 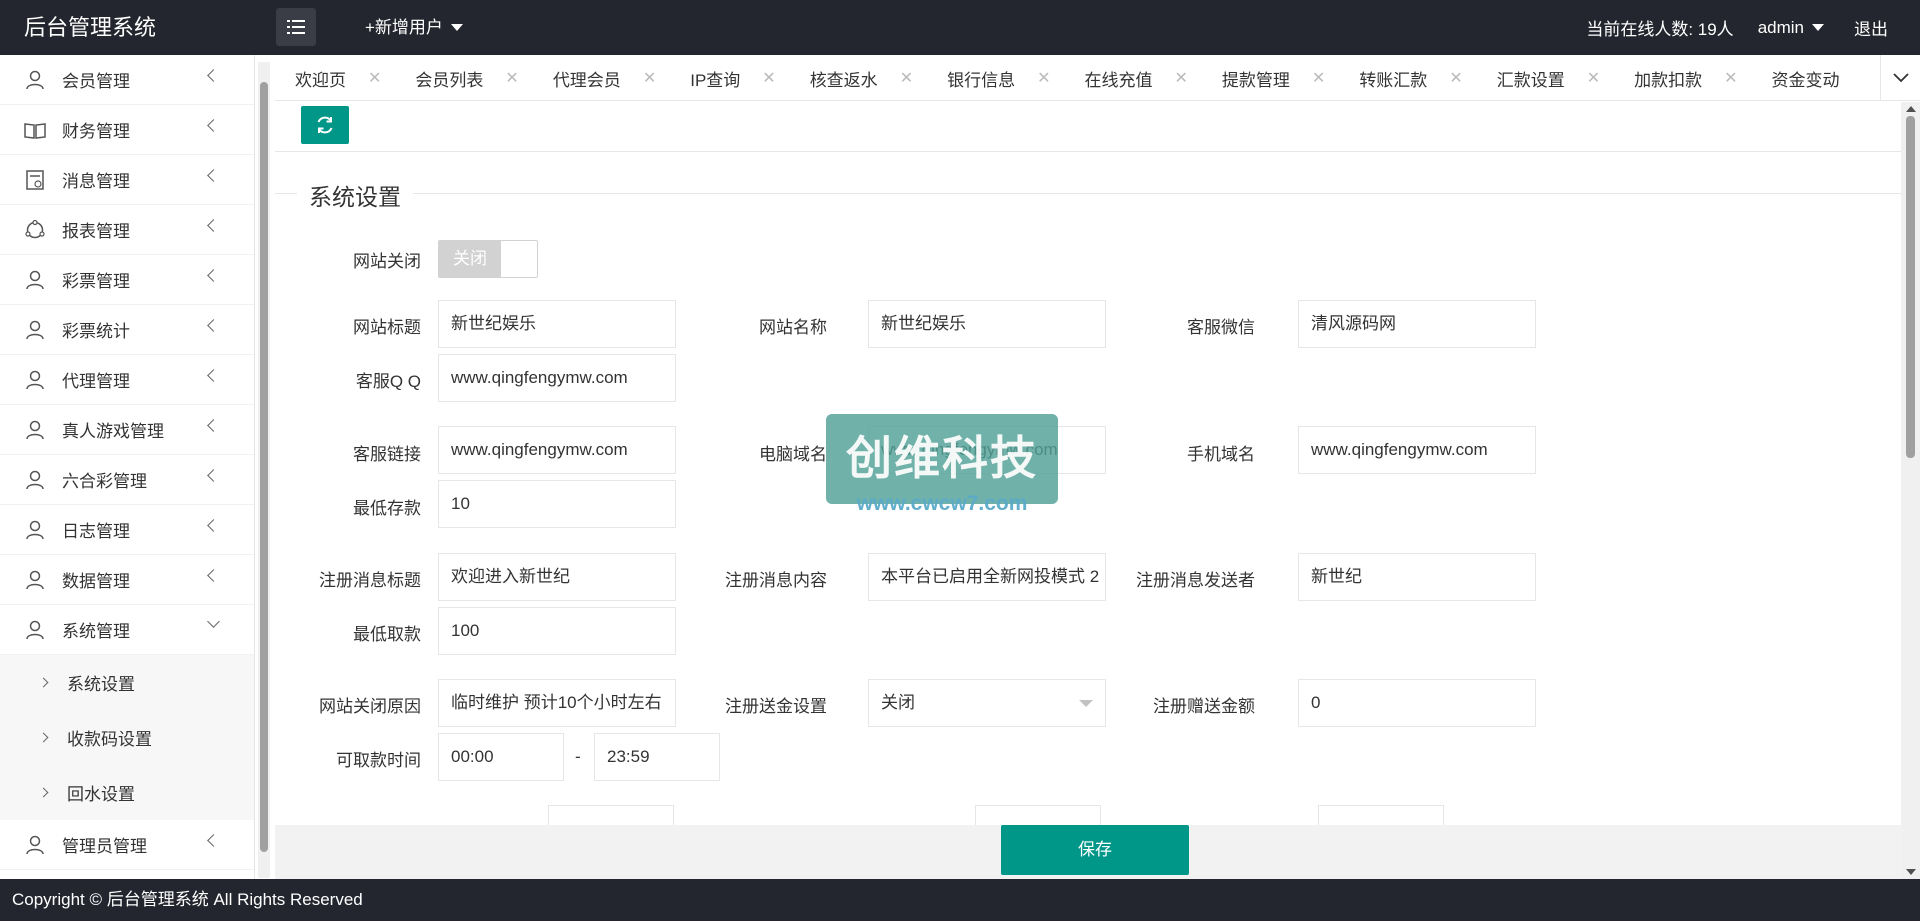 I want to click on sidebar-item-messages: 消息管理, so click(x=127, y=180).